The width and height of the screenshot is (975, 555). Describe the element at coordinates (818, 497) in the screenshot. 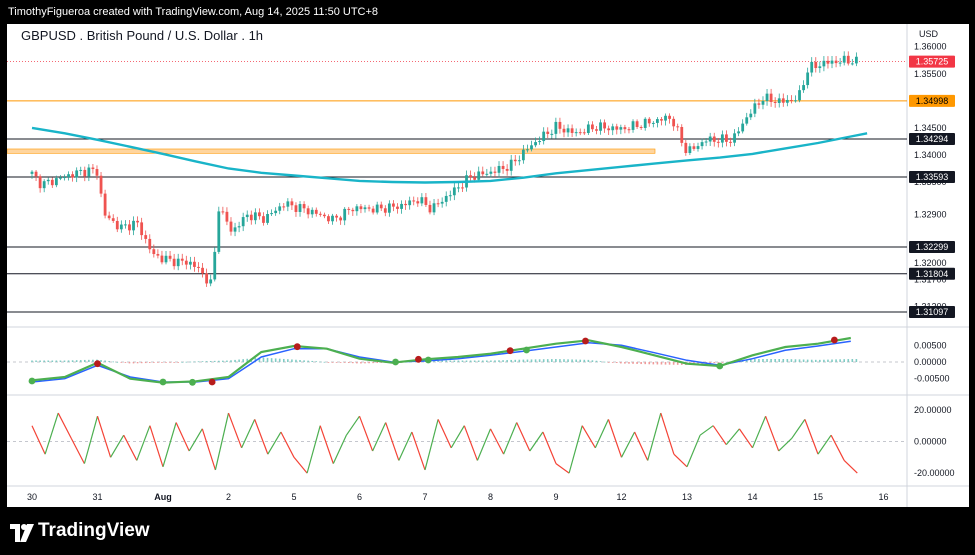

I see `time-axis-label: 15` at that location.